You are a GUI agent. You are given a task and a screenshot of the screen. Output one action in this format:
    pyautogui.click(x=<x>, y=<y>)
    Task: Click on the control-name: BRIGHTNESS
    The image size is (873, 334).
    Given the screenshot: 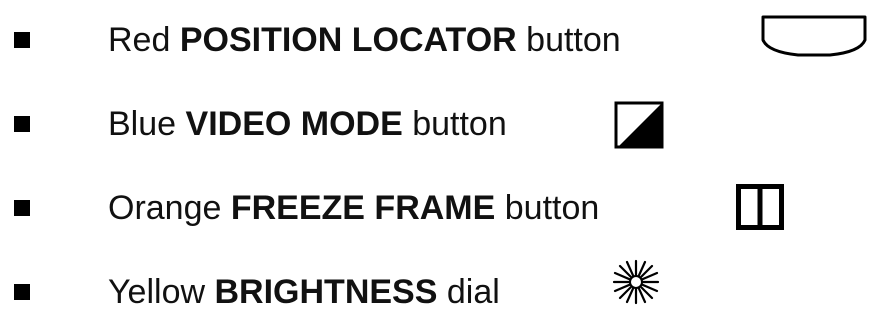 What is the action you would take?
    pyautogui.click(x=326, y=292)
    